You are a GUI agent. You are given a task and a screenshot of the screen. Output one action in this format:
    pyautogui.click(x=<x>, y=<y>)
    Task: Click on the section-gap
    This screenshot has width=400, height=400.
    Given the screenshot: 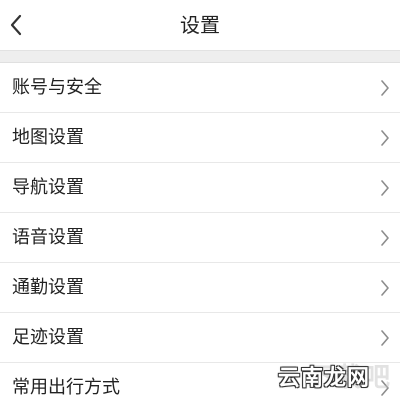 What is the action you would take?
    pyautogui.click(x=200, y=56)
    